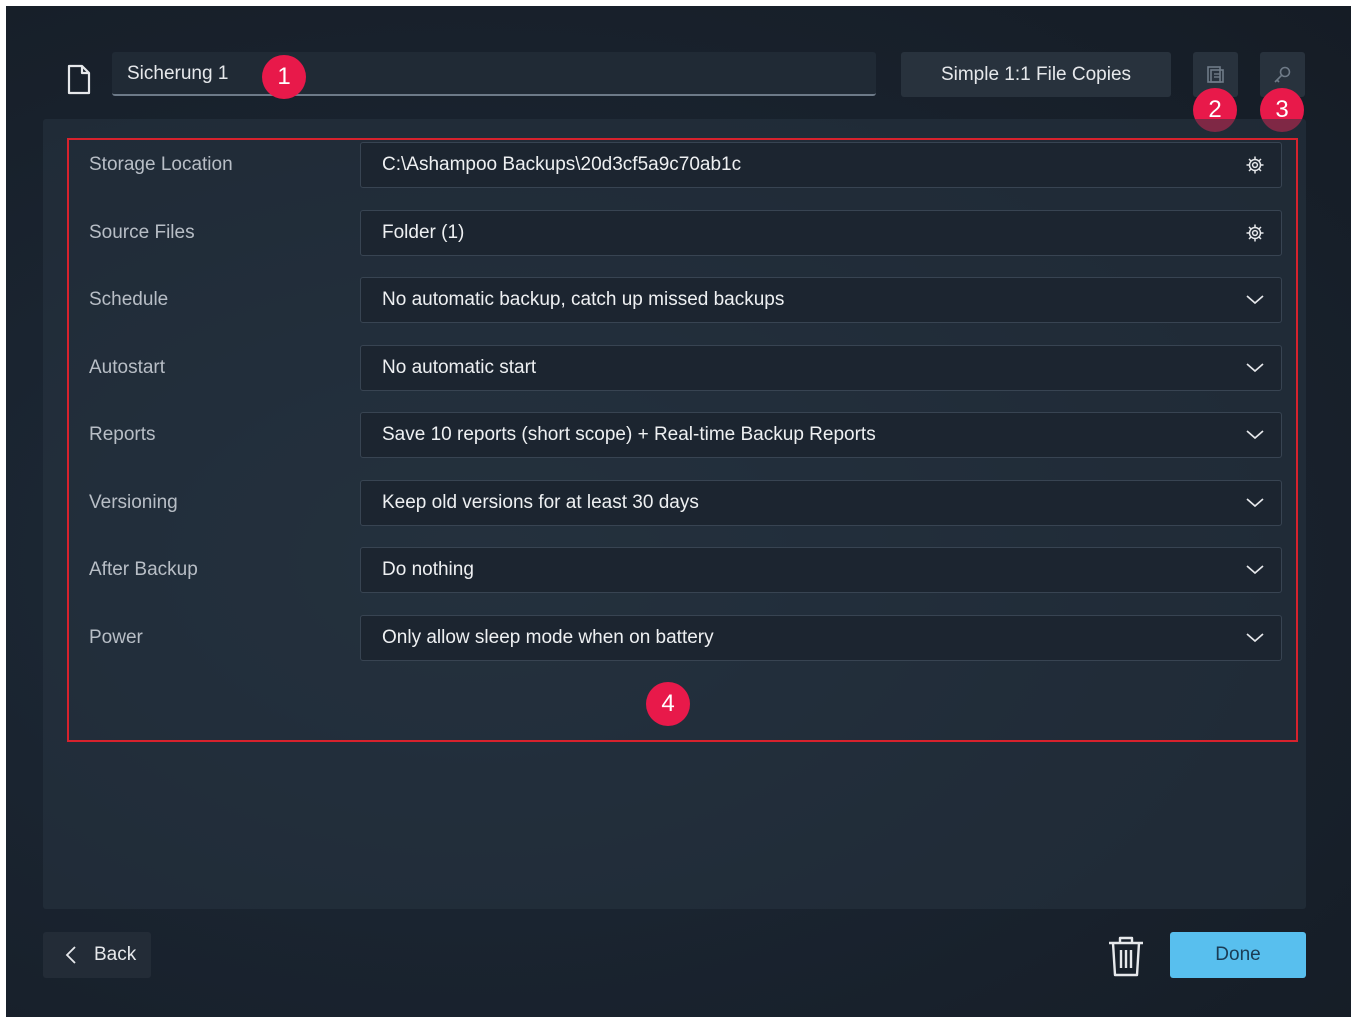 The image size is (1355, 1017). What do you see at coordinates (668, 704) in the screenshot?
I see `annotation-badge-4: 4` at bounding box center [668, 704].